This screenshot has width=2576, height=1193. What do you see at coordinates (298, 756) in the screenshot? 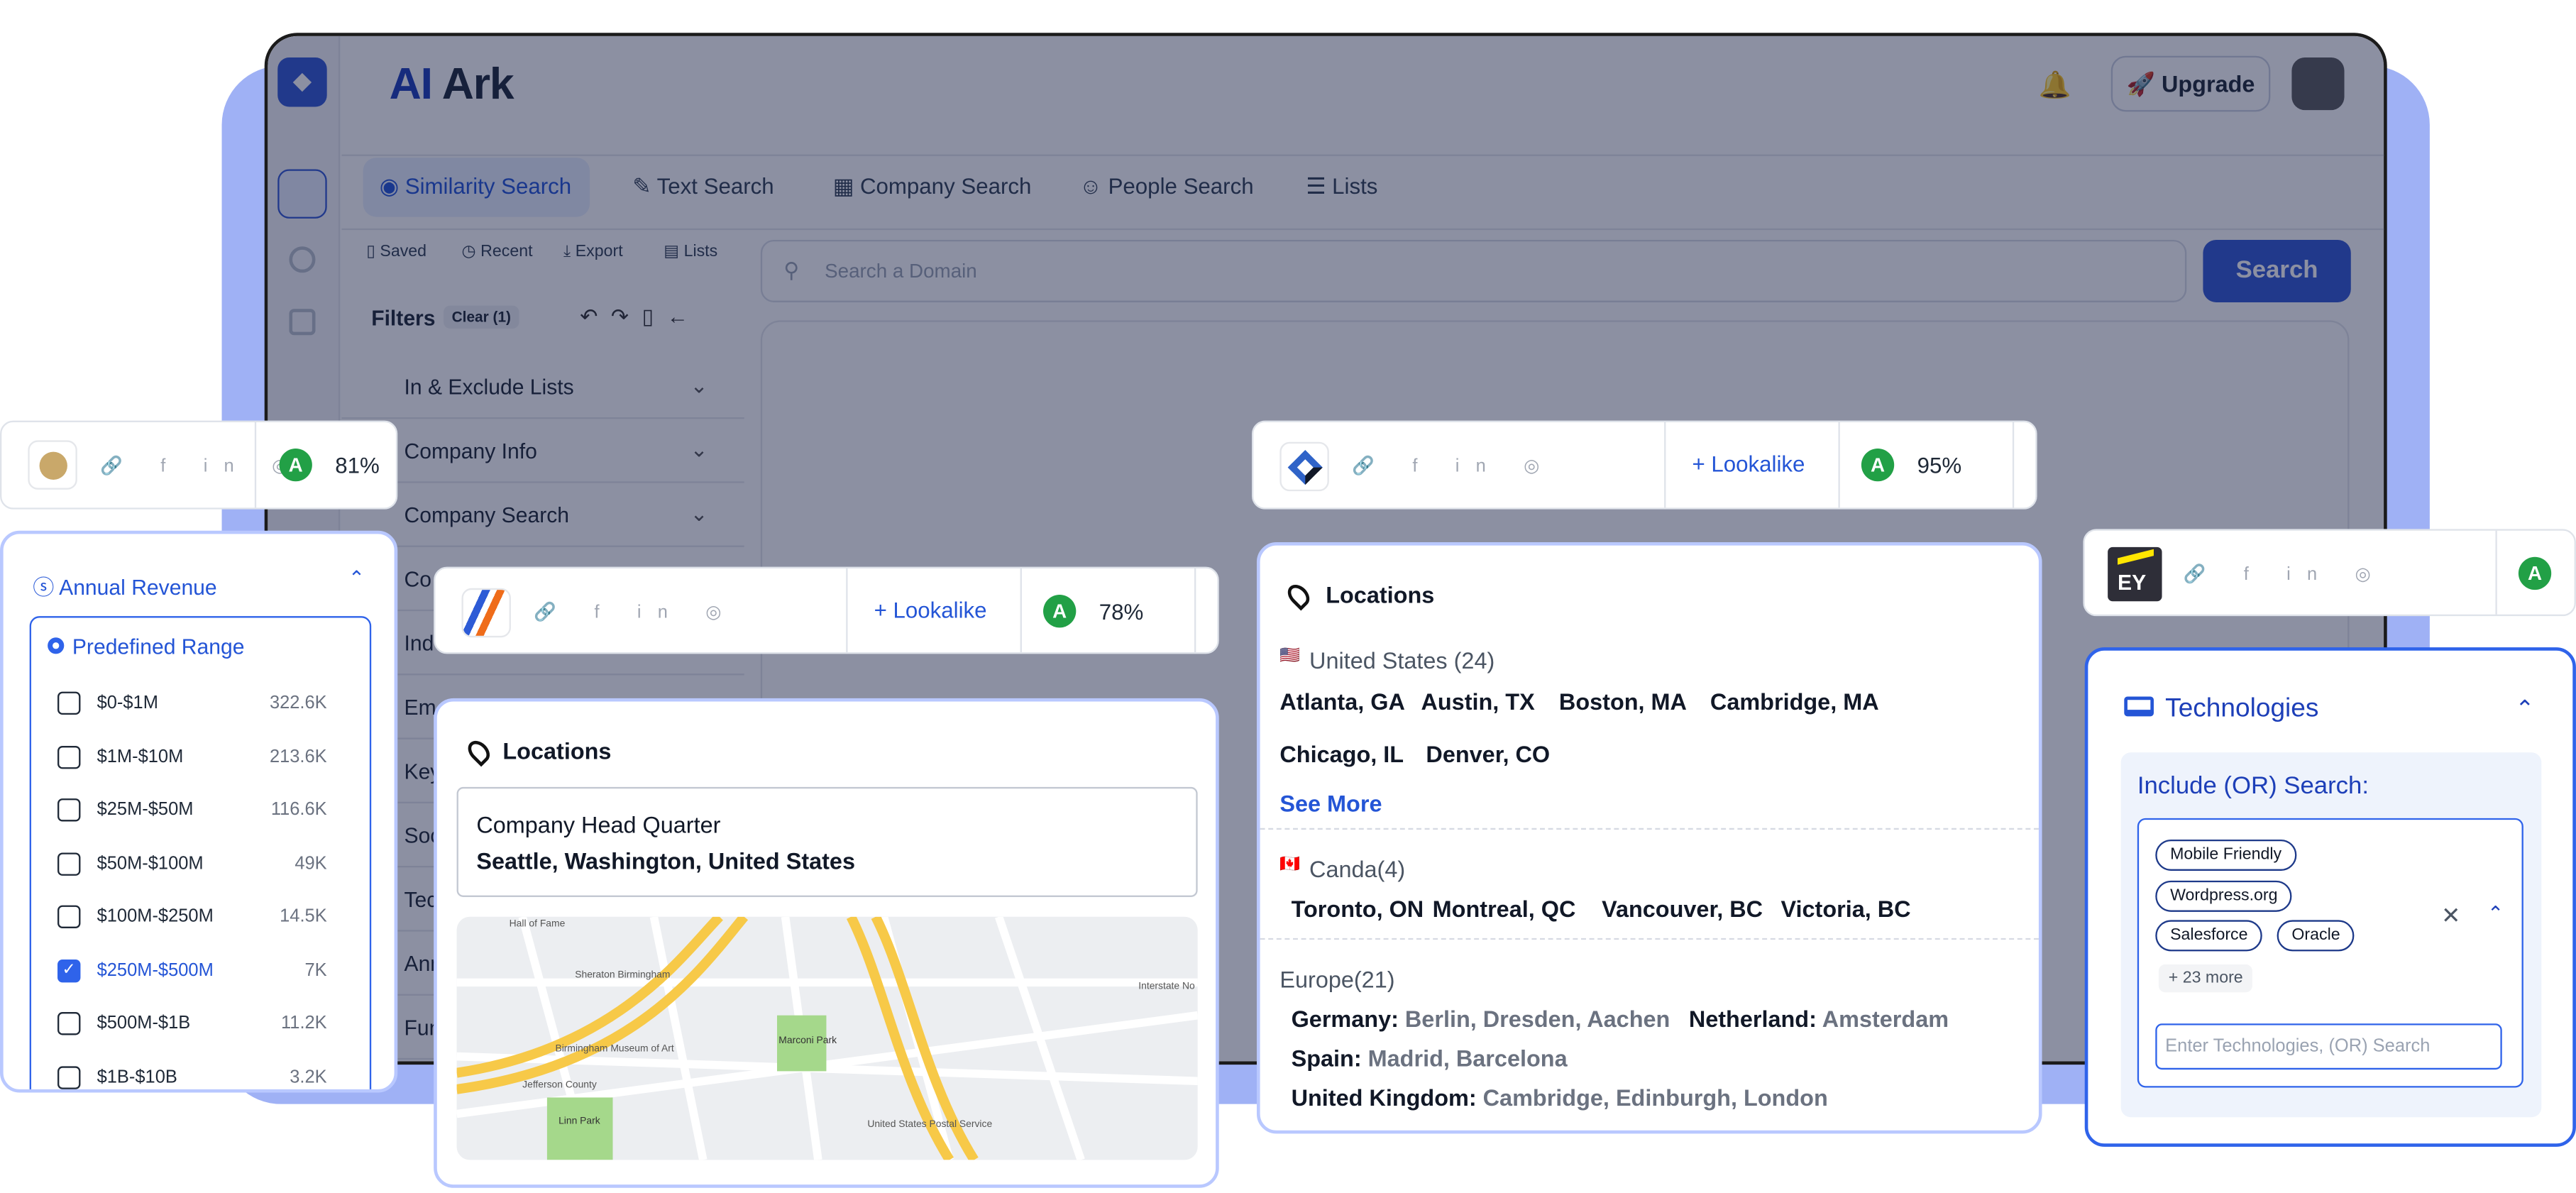
I see `revenue-option-count: 213.6K` at bounding box center [298, 756].